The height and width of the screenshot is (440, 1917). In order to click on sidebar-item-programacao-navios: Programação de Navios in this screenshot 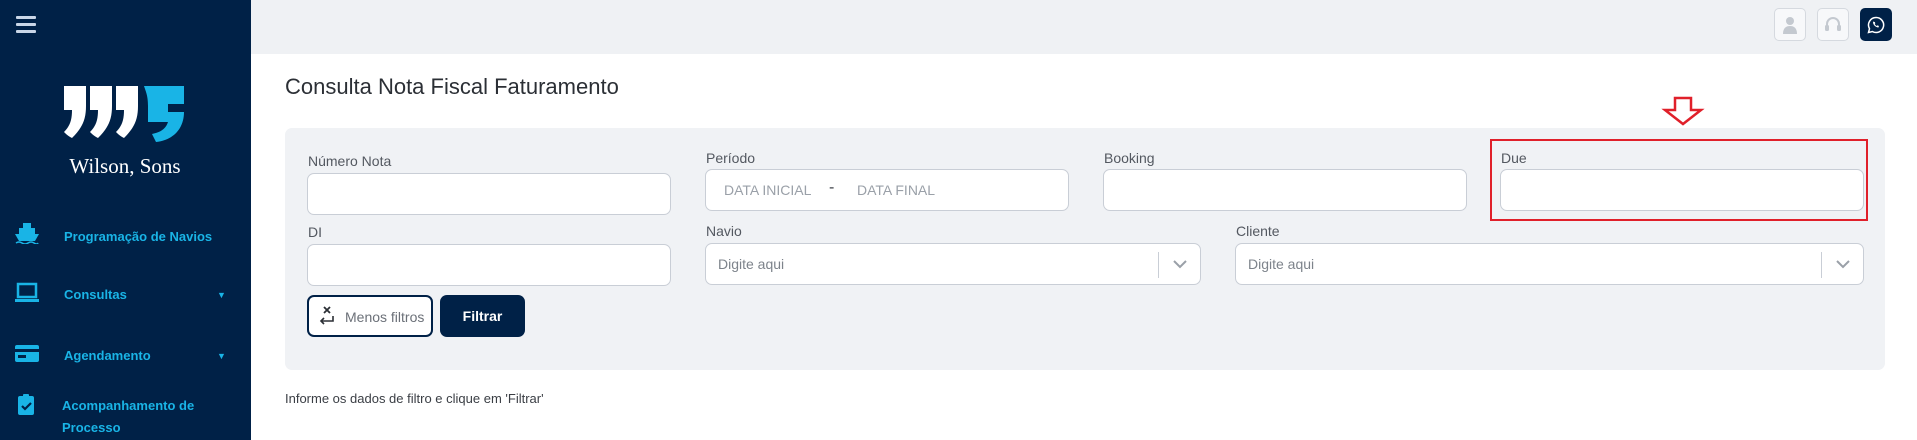, I will do `click(125, 238)`.